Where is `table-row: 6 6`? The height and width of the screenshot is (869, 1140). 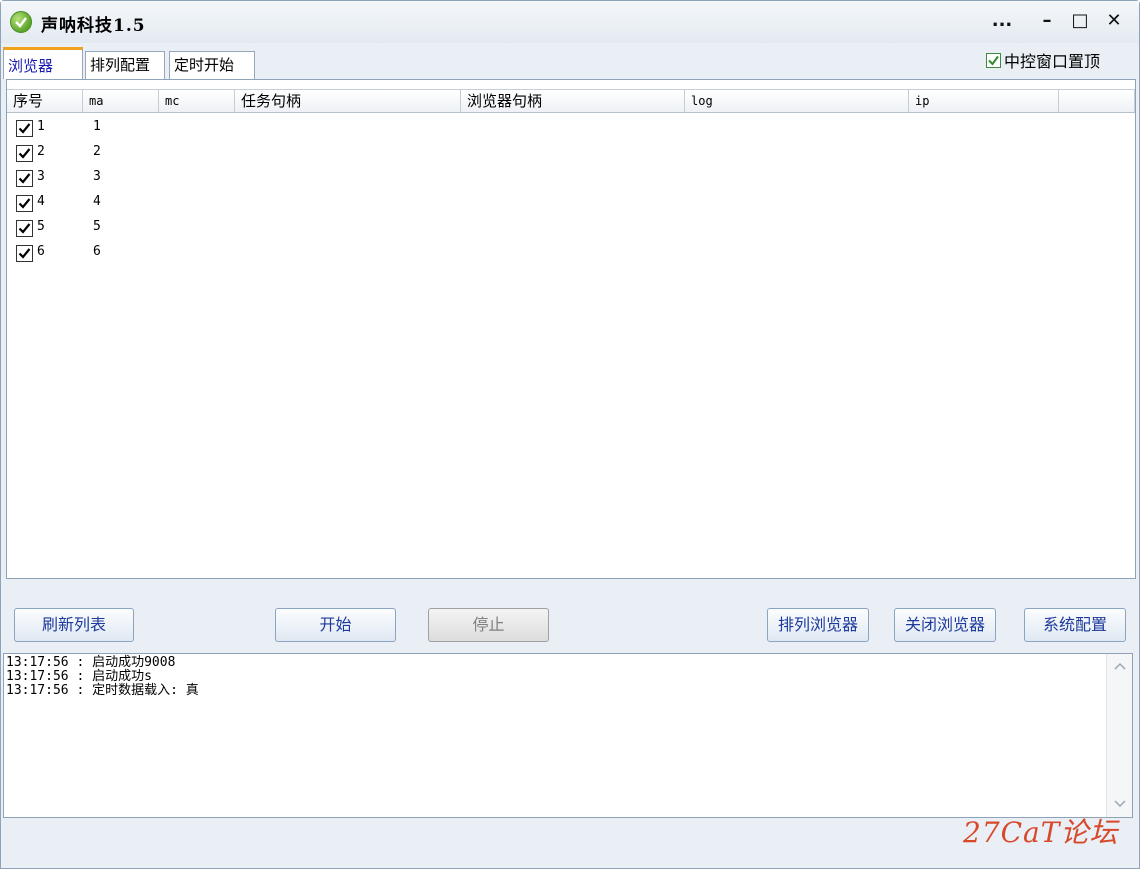
table-row: 6 6 is located at coordinates (571, 253).